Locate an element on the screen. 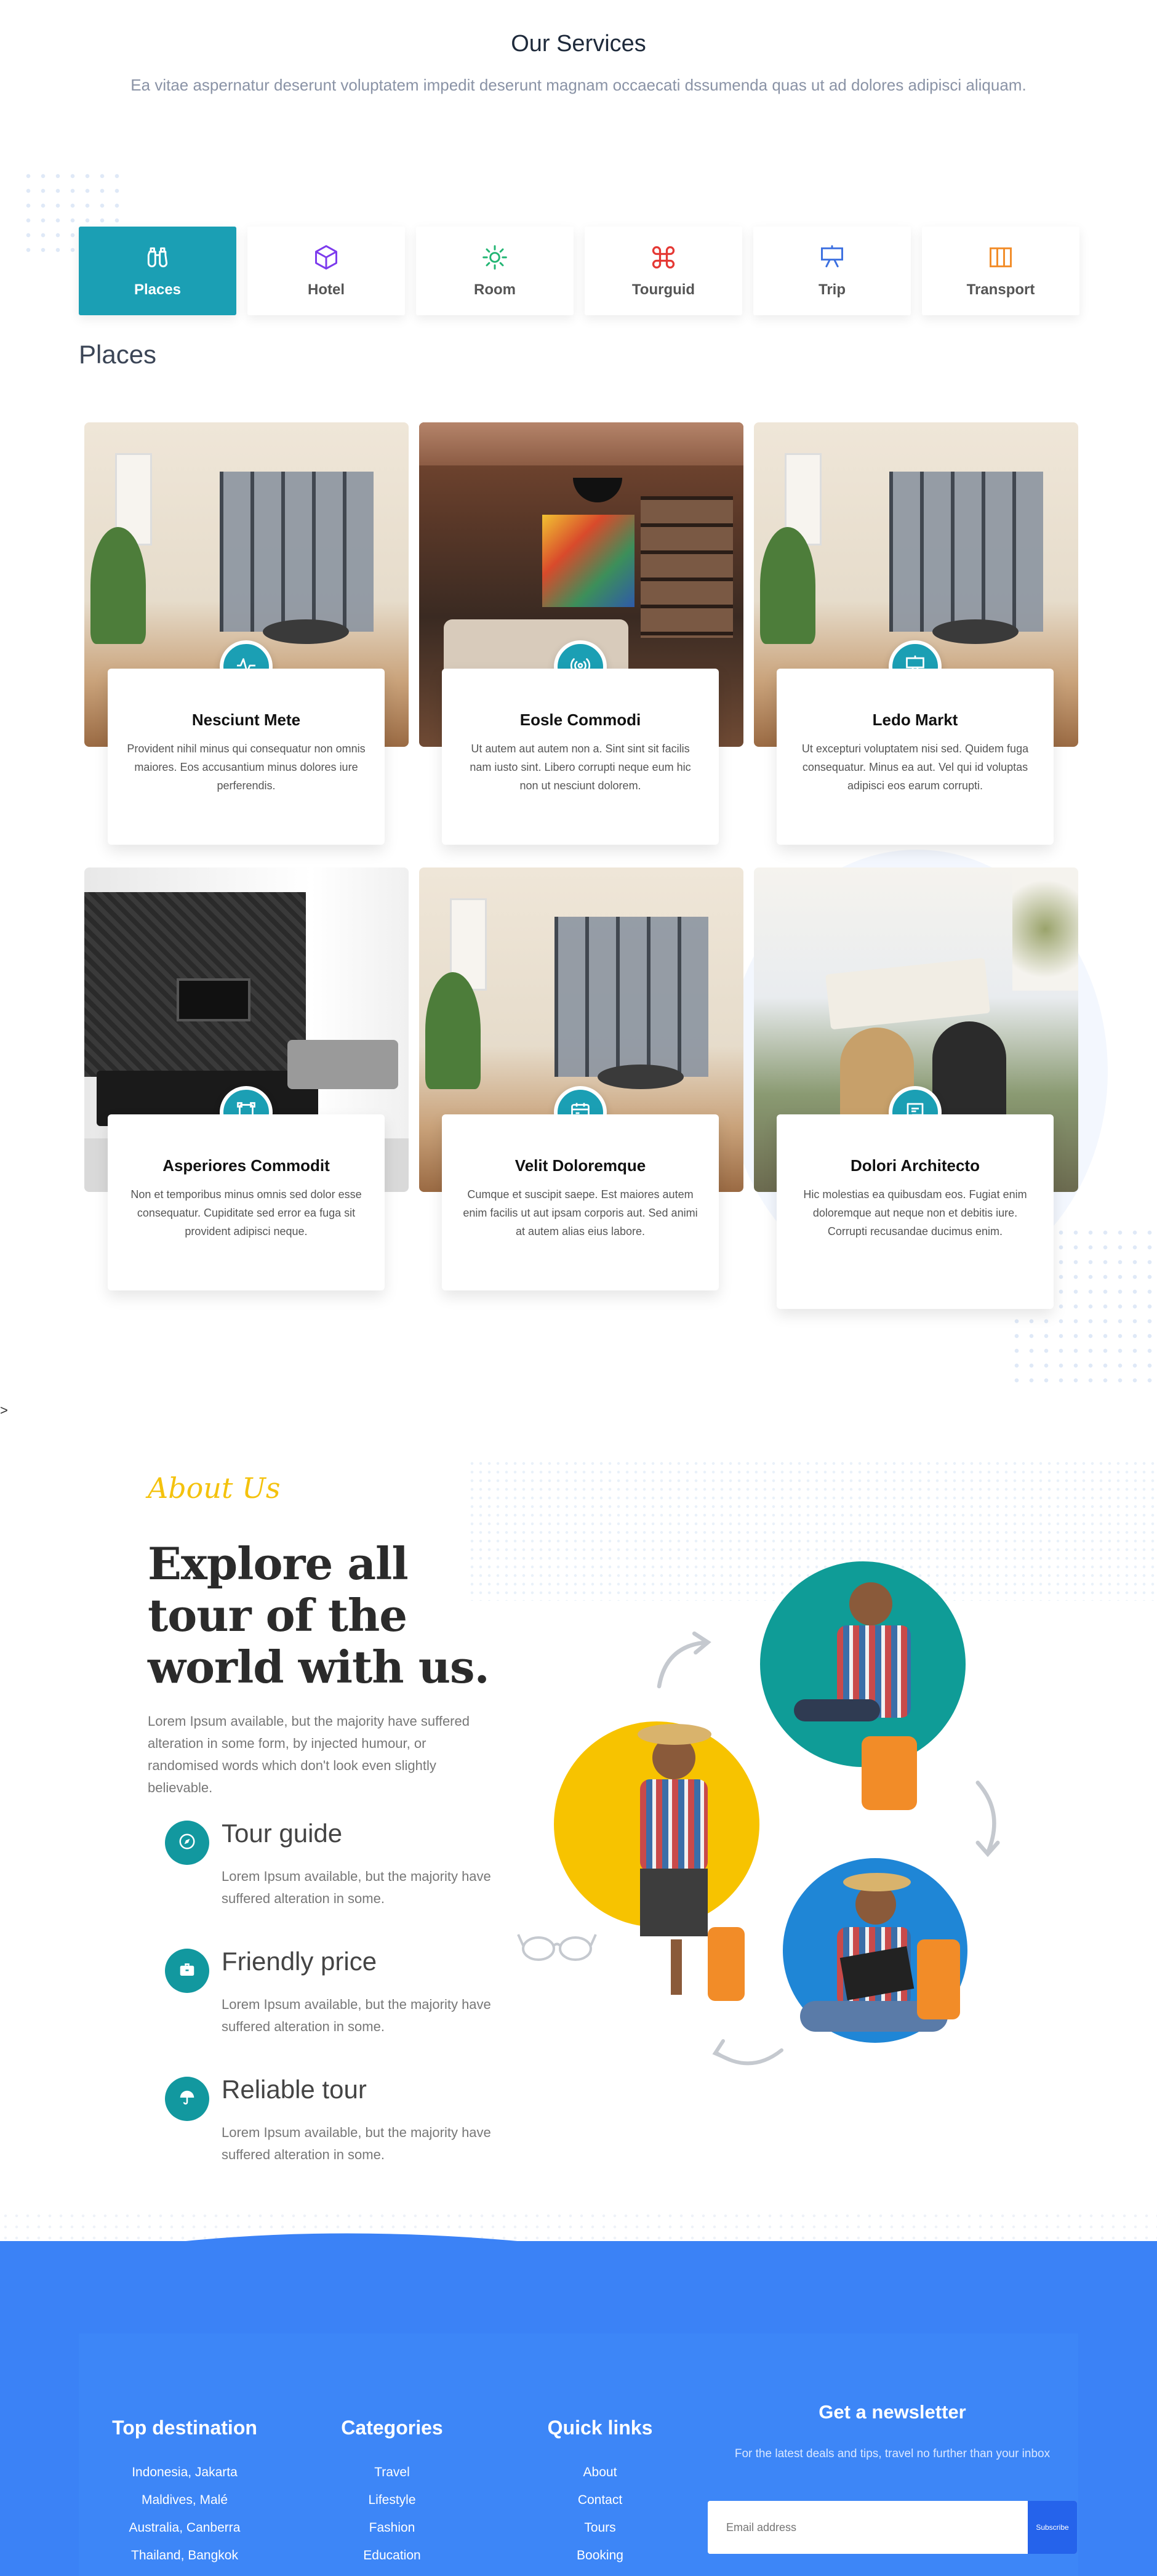 The height and width of the screenshot is (2576, 1157). binoculars-icon is located at coordinates (157, 259).